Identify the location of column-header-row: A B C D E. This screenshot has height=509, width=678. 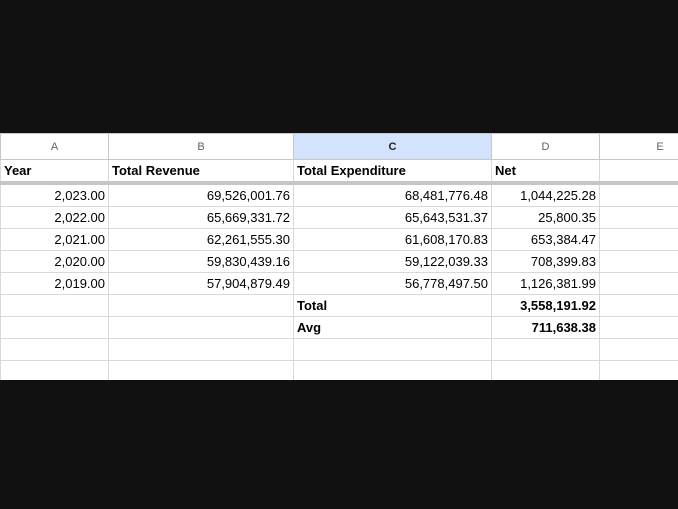
(339, 146).